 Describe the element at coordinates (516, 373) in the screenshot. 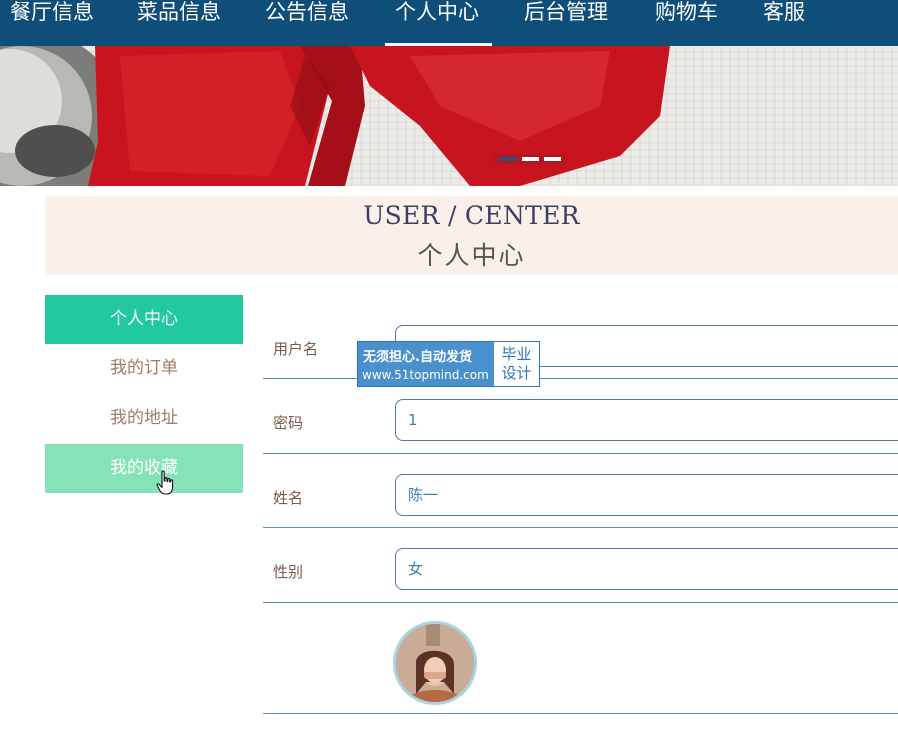

I see `watermark-badge-line2: 设计` at that location.